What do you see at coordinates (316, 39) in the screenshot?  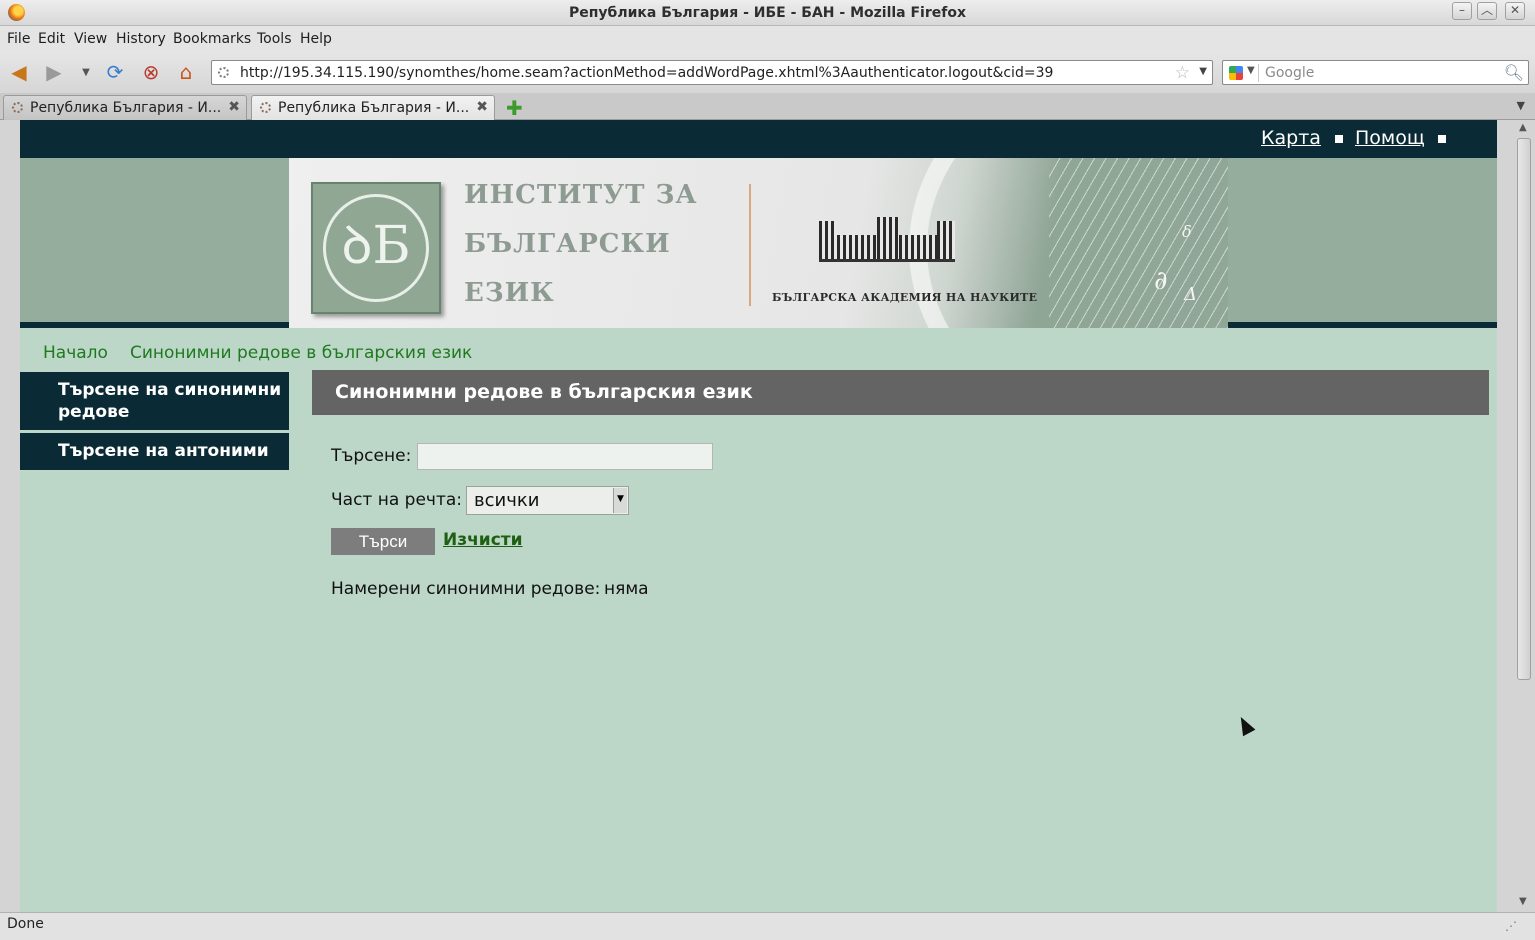 I see `menu-help: Help` at bounding box center [316, 39].